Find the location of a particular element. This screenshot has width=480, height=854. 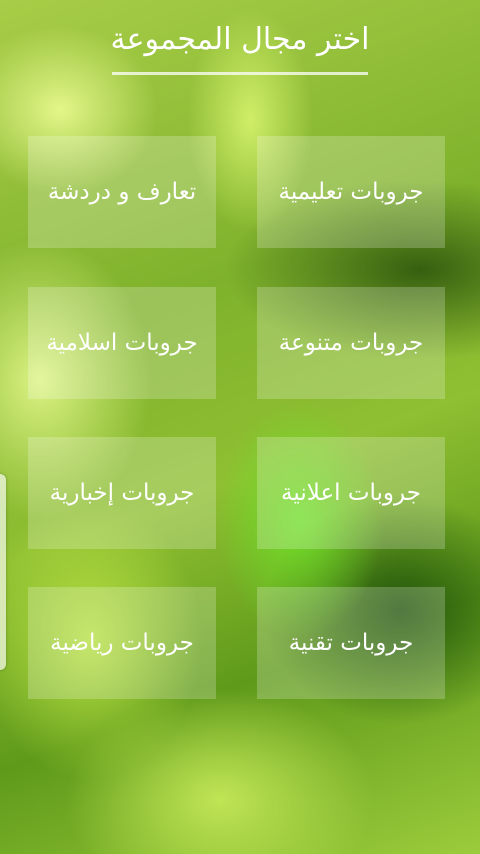

group-tile-sports: جروبات رياضية is located at coordinates (122, 643).